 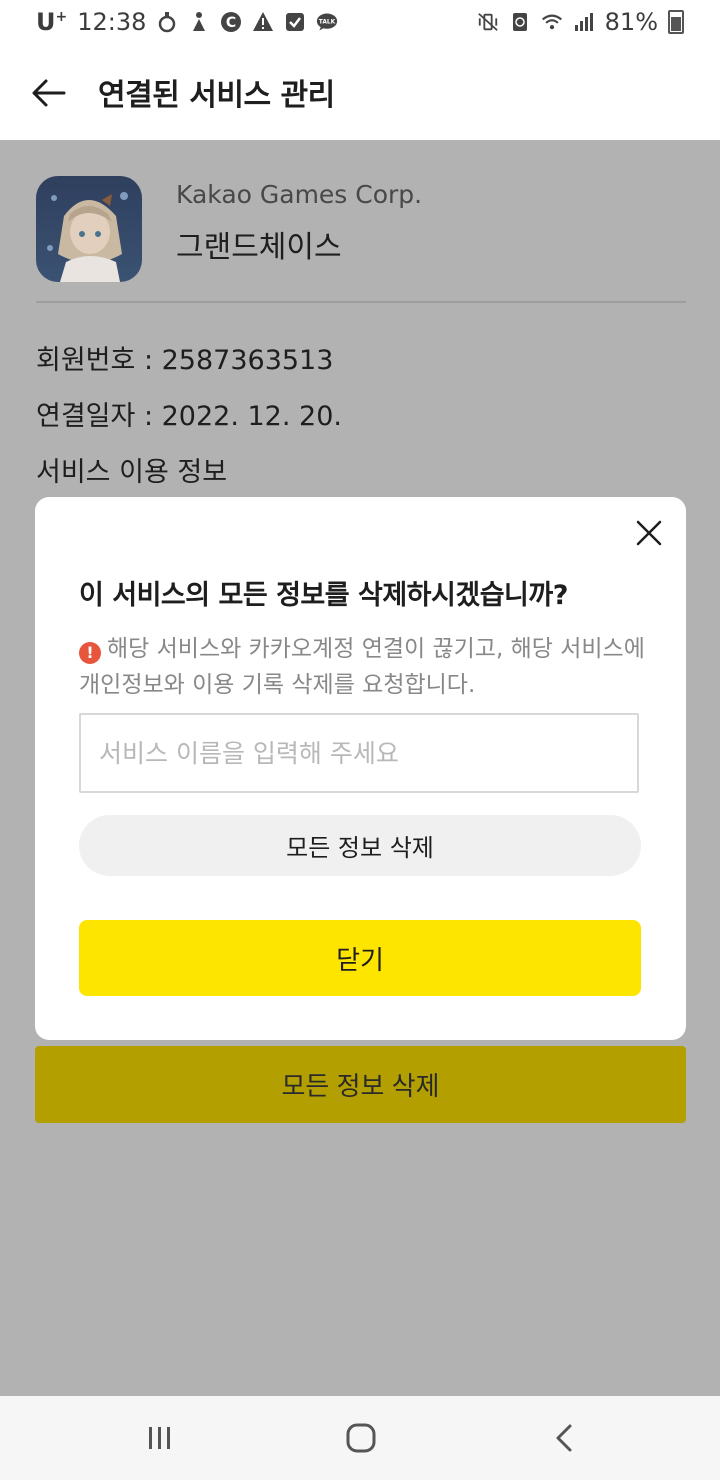 I want to click on page-title: 연결된 서비스 관리, so click(x=216, y=95).